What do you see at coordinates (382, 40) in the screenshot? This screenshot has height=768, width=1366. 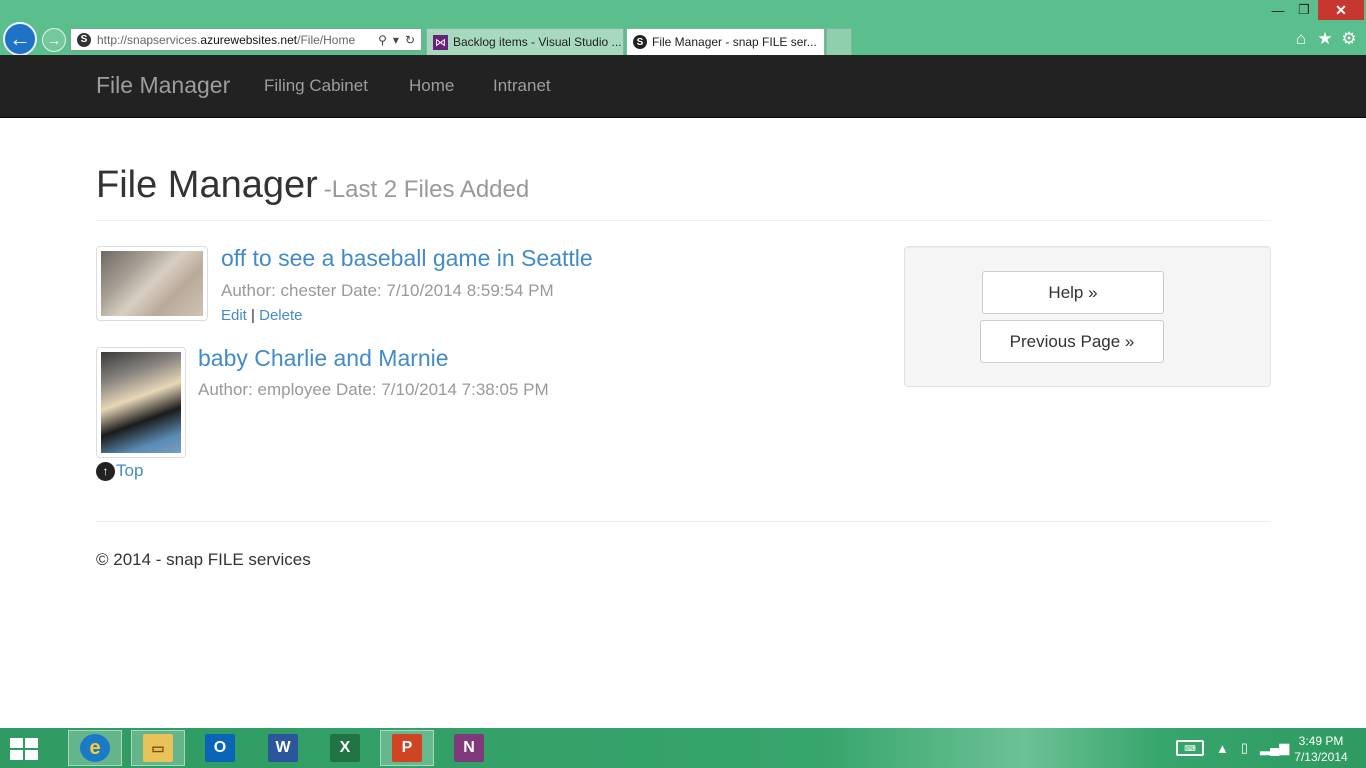 I see `search-icon: ⚲` at bounding box center [382, 40].